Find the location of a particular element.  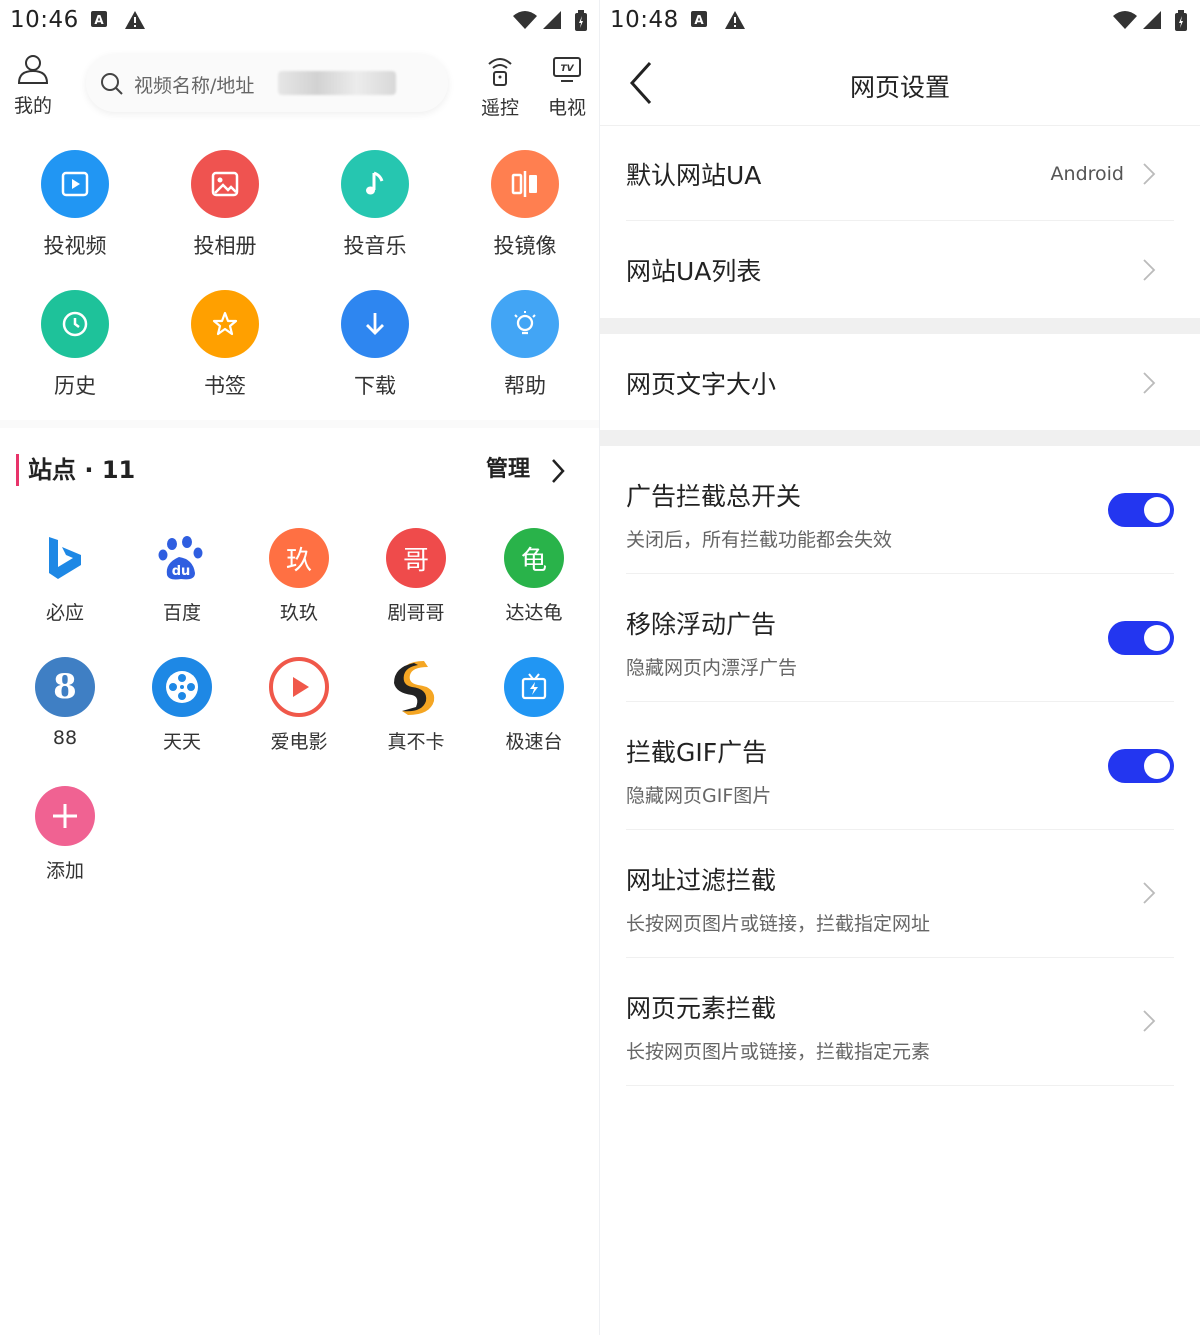

row-value: Android is located at coordinates (1087, 174).